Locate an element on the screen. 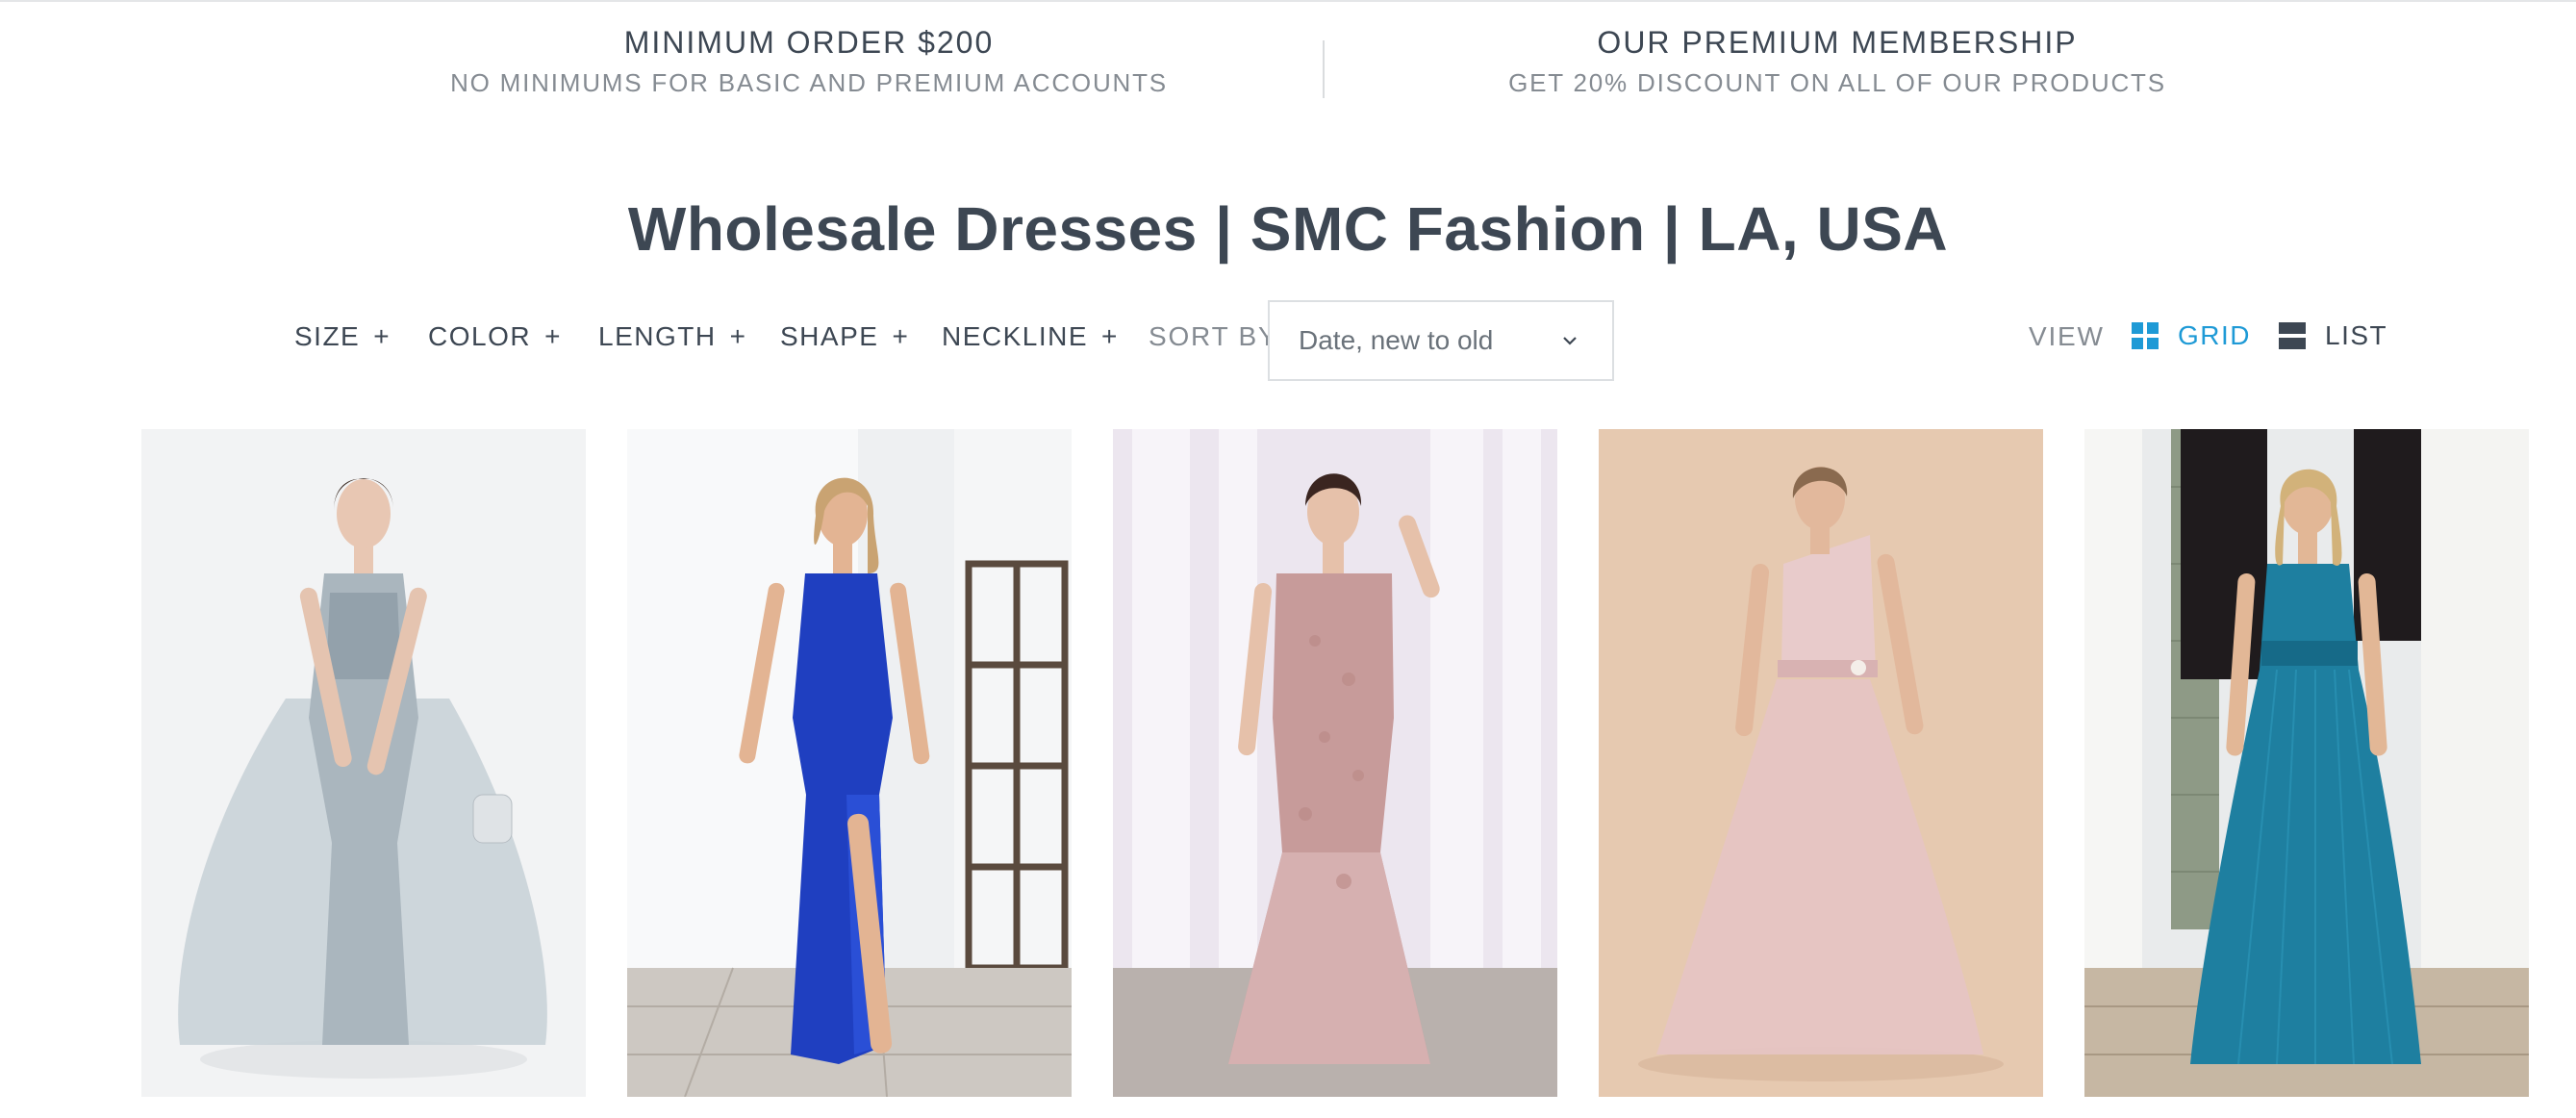 The width and height of the screenshot is (2576, 1118). list-icon is located at coordinates (2292, 335).